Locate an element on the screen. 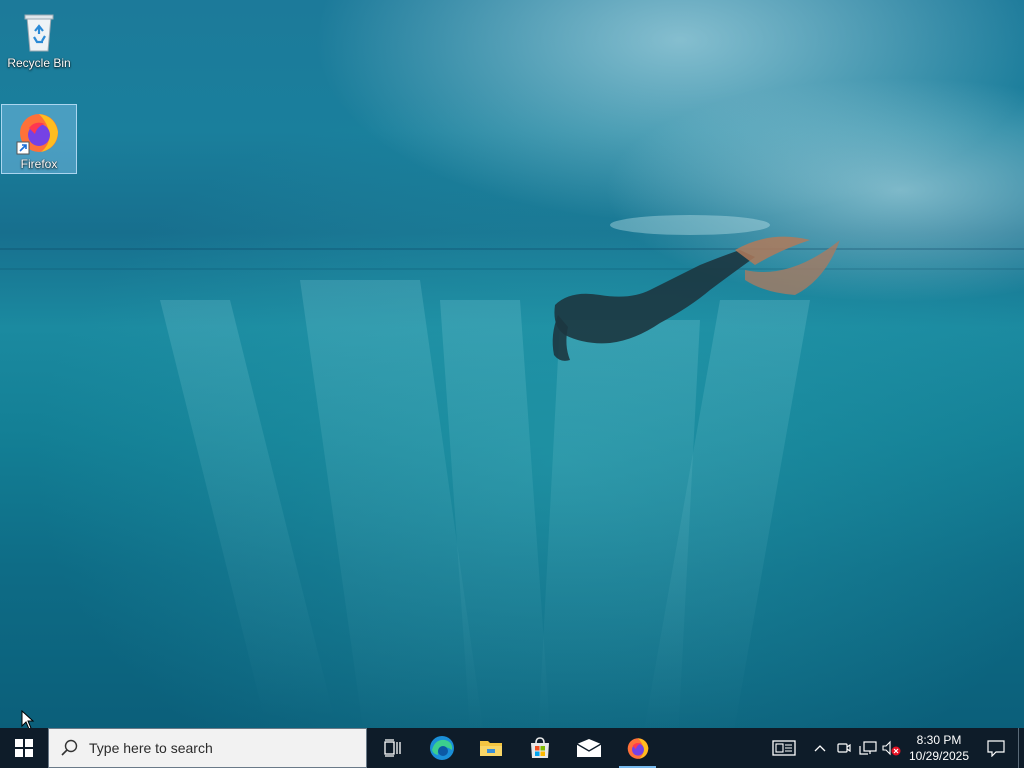 The width and height of the screenshot is (1024, 768). news-and-interests-button is located at coordinates (784, 748).